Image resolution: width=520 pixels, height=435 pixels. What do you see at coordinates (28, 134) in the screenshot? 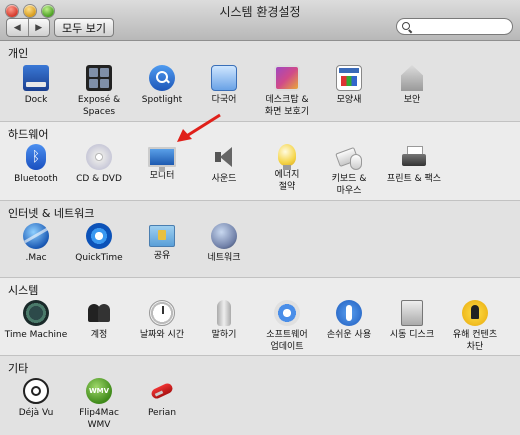
I see `section-title: 하드웨어` at bounding box center [28, 134].